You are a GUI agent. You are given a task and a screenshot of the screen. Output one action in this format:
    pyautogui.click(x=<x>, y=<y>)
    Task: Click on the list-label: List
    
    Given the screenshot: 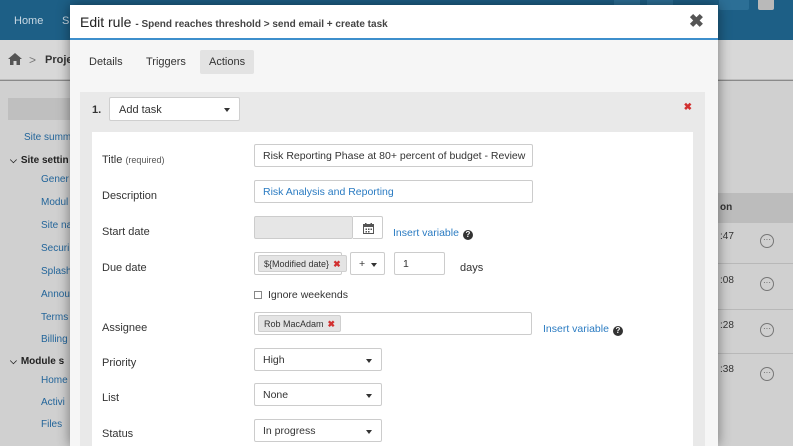 What is the action you would take?
    pyautogui.click(x=111, y=398)
    